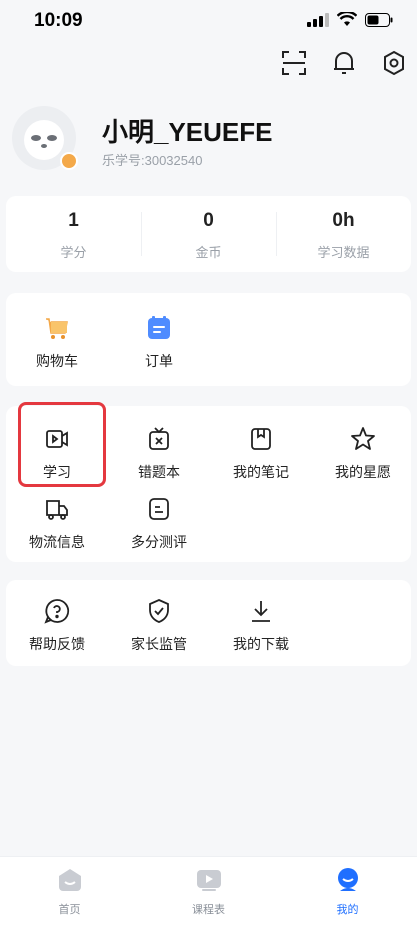 This screenshot has width=417, height=929. I want to click on grid-item-downloads: 我的下载, so click(261, 631).